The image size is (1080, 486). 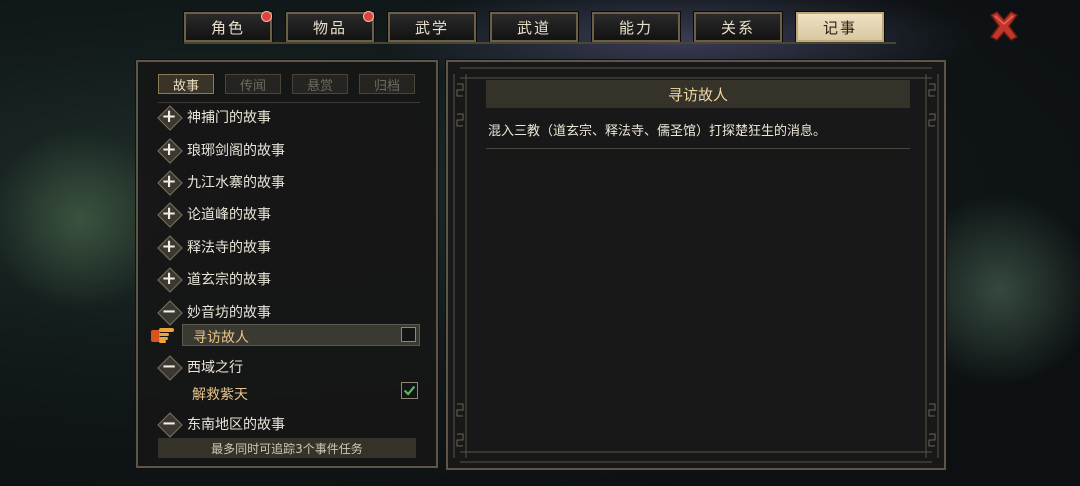 I want to click on tab-label: 记事, so click(x=839, y=27).